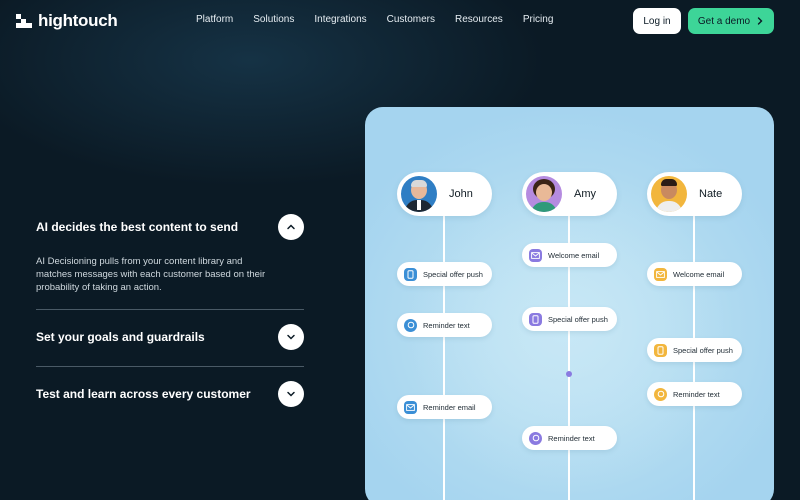 The width and height of the screenshot is (800, 500). I want to click on chevron-up-icon, so click(291, 227).